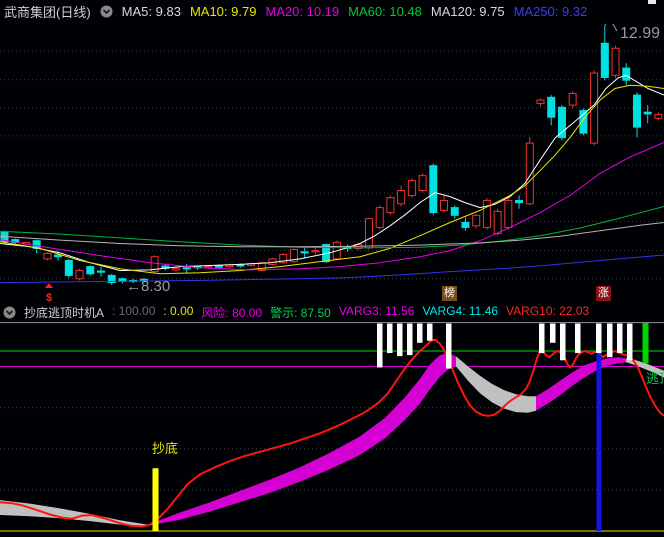  I want to click on stock-title: 武商集团(日线), so click(47, 12).